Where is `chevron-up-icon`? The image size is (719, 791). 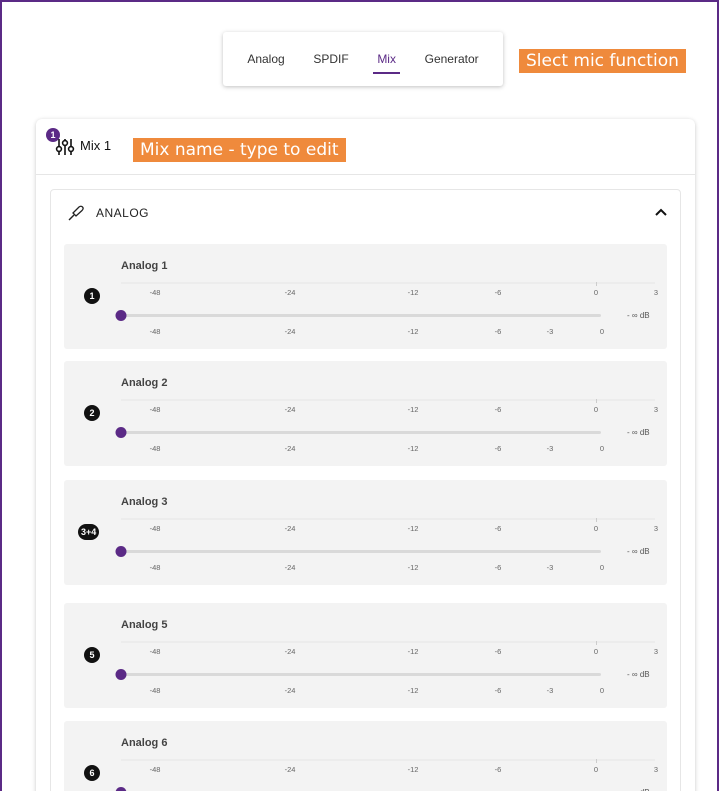
chevron-up-icon is located at coordinates (661, 212).